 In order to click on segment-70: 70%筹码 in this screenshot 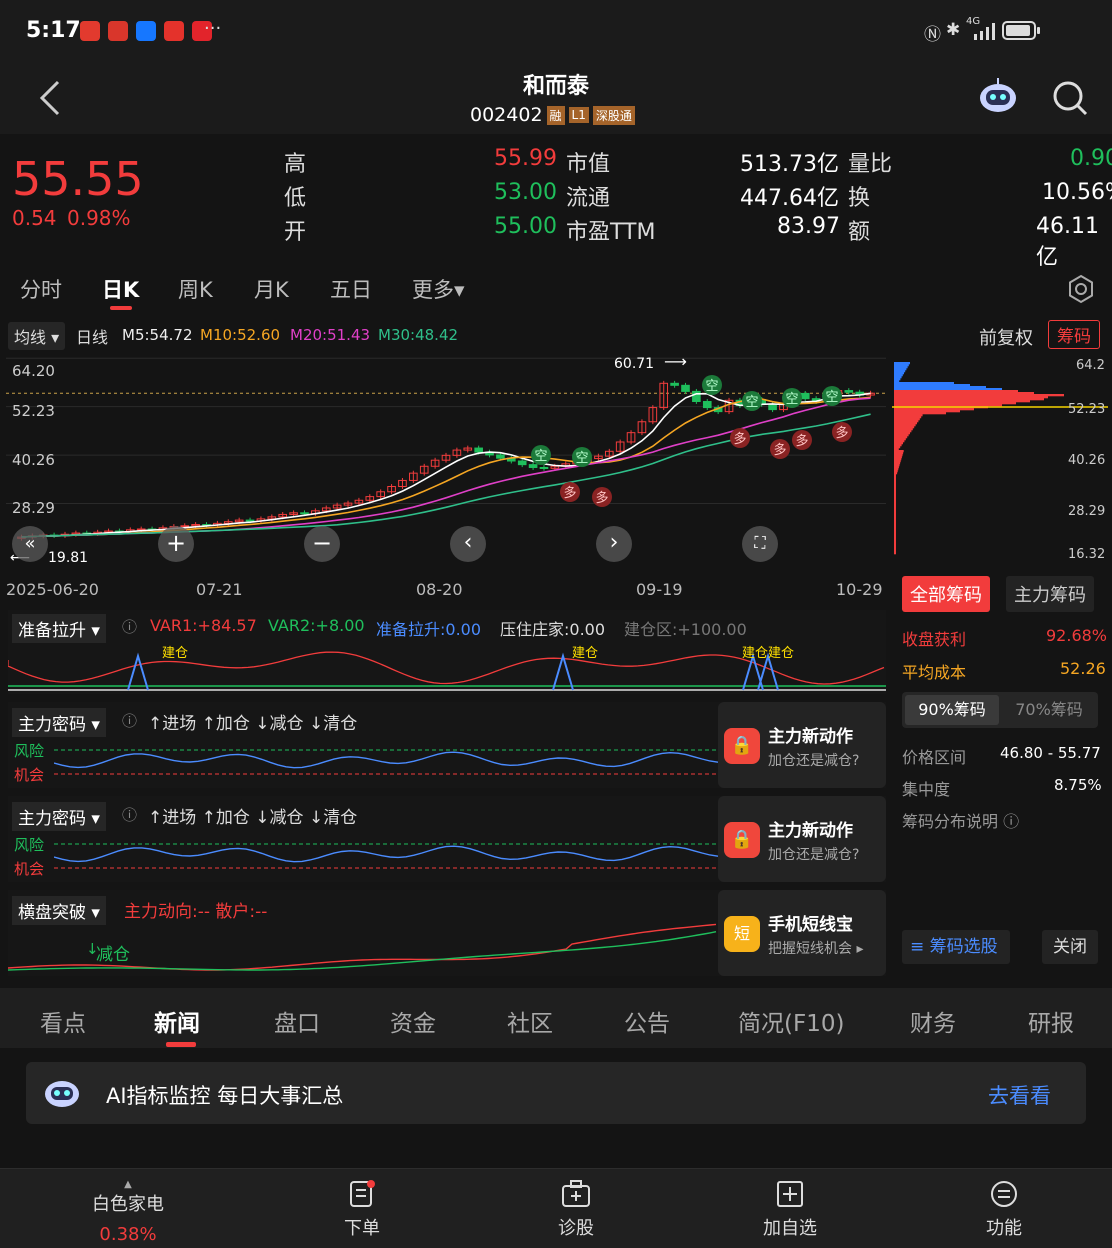, I will do `click(1049, 710)`.